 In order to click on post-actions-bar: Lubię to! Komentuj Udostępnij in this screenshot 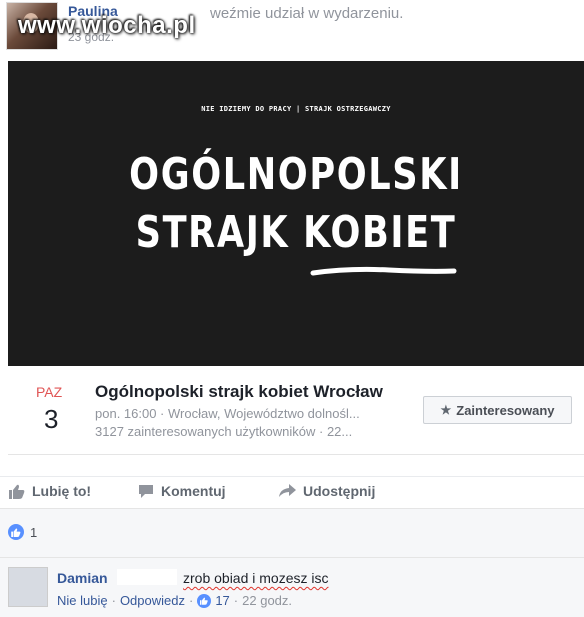, I will do `click(292, 491)`.